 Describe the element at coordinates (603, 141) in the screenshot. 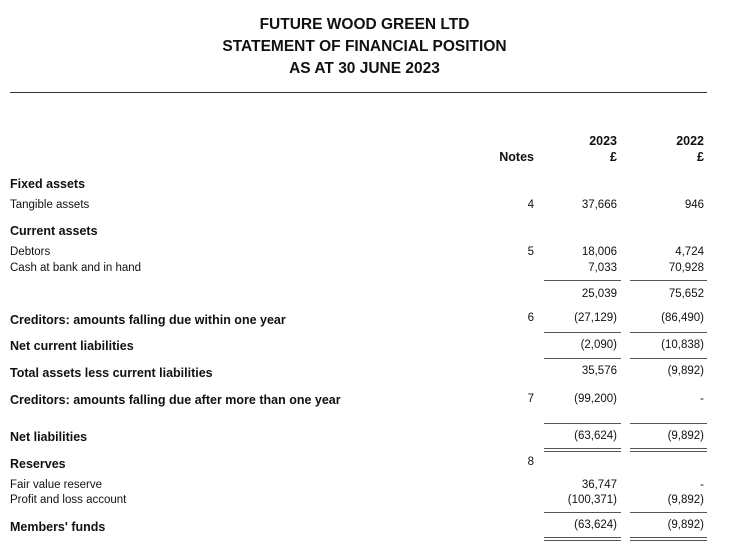

I see `col-year-2023: 2023` at that location.